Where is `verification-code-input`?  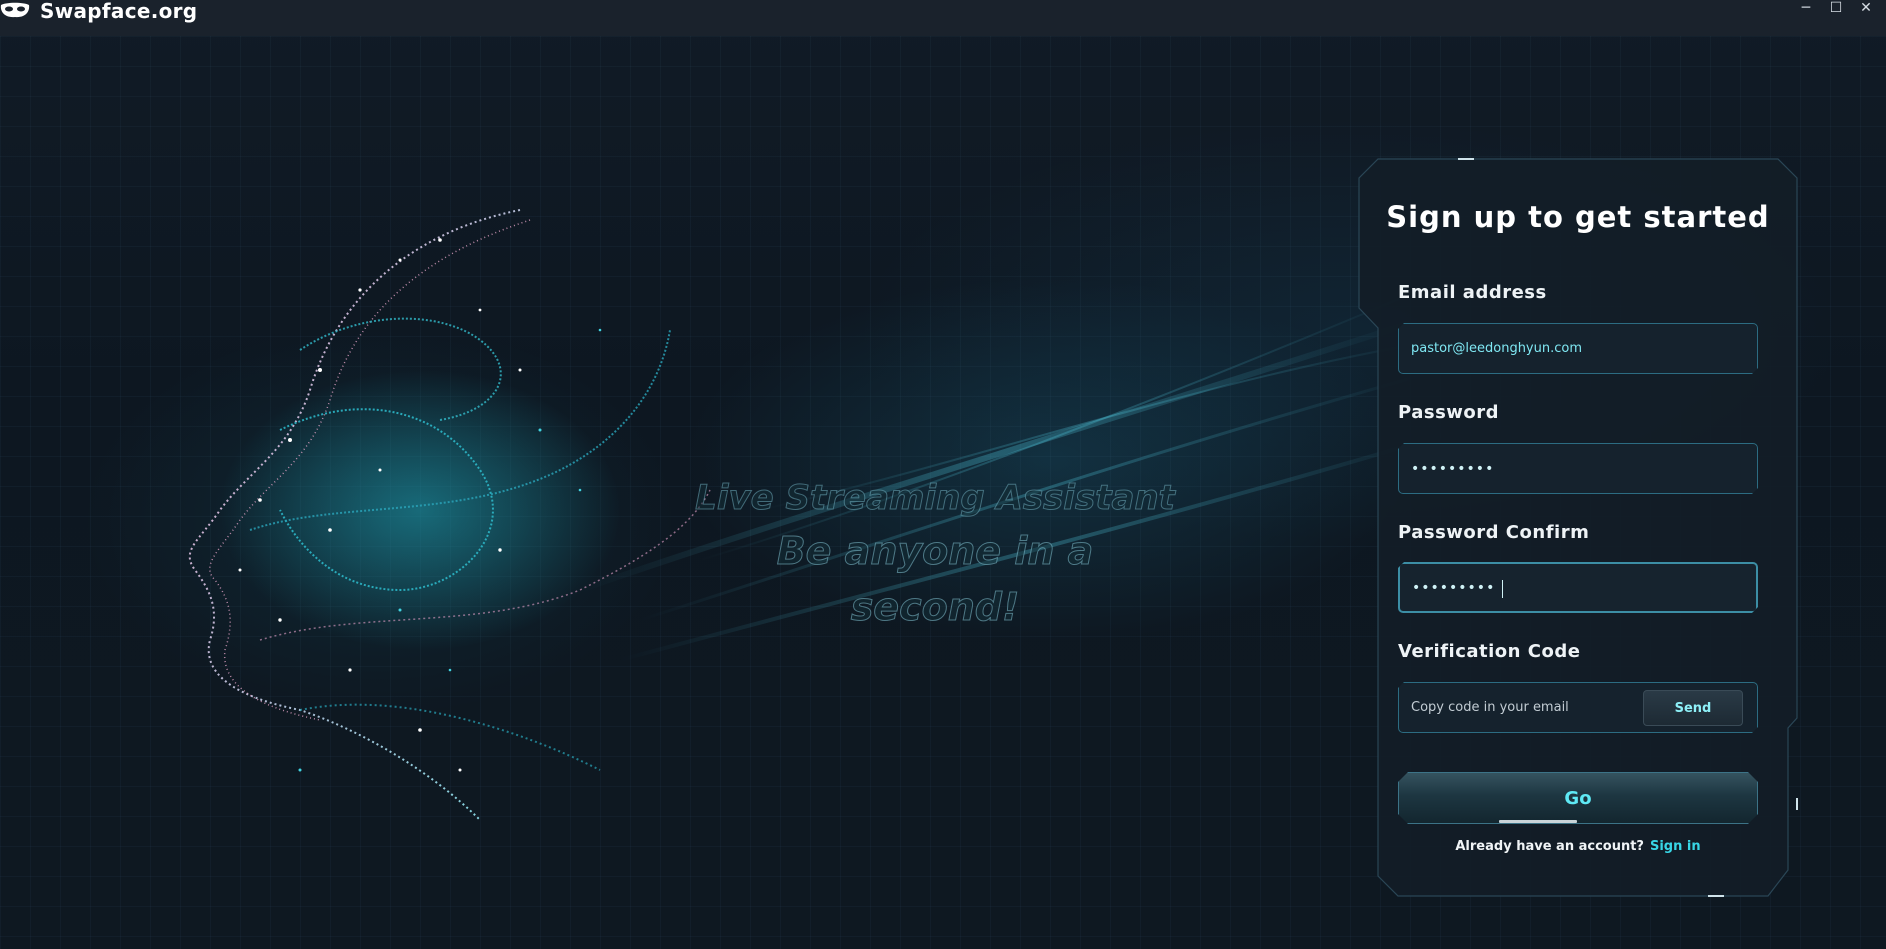 verification-code-input is located at coordinates (1521, 707).